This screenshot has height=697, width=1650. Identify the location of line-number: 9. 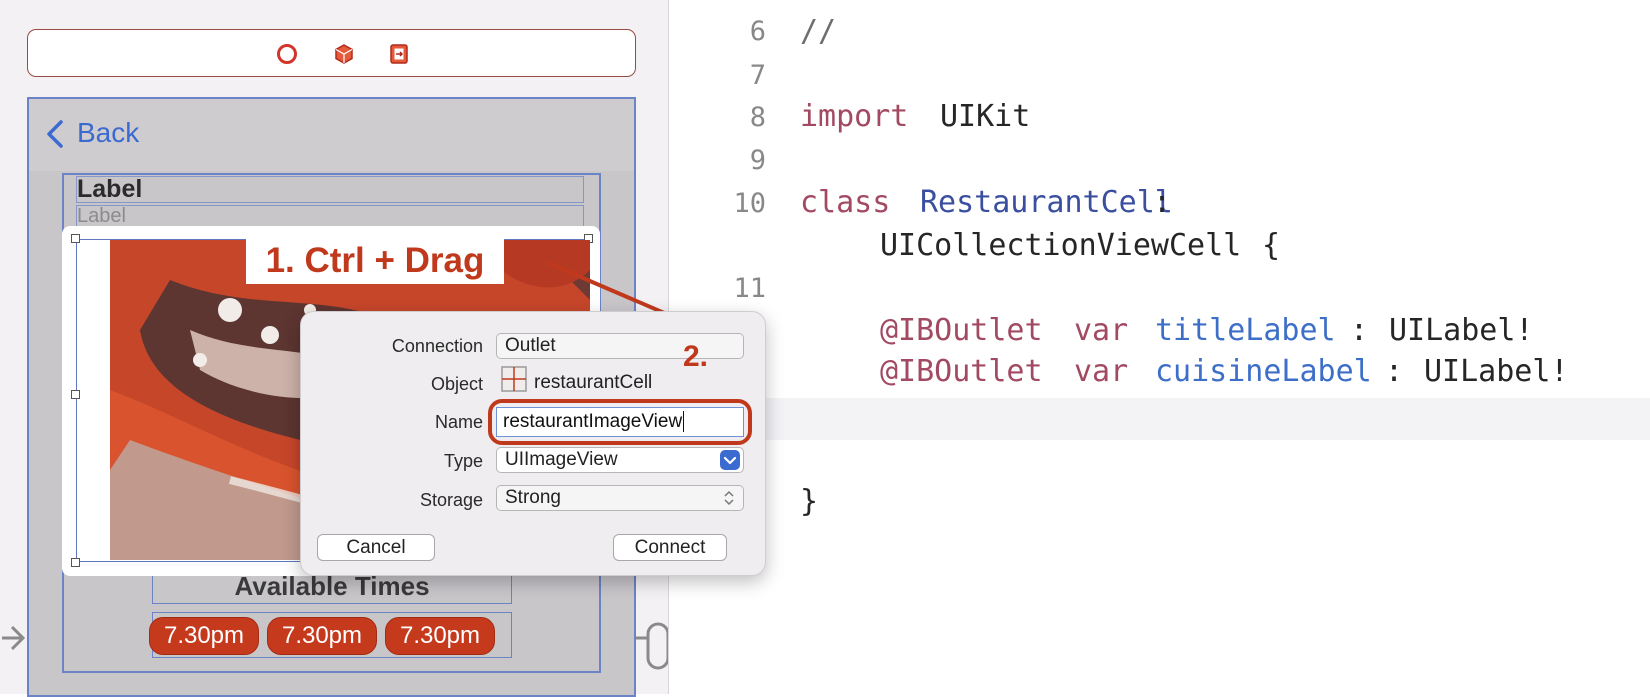
(757, 160).